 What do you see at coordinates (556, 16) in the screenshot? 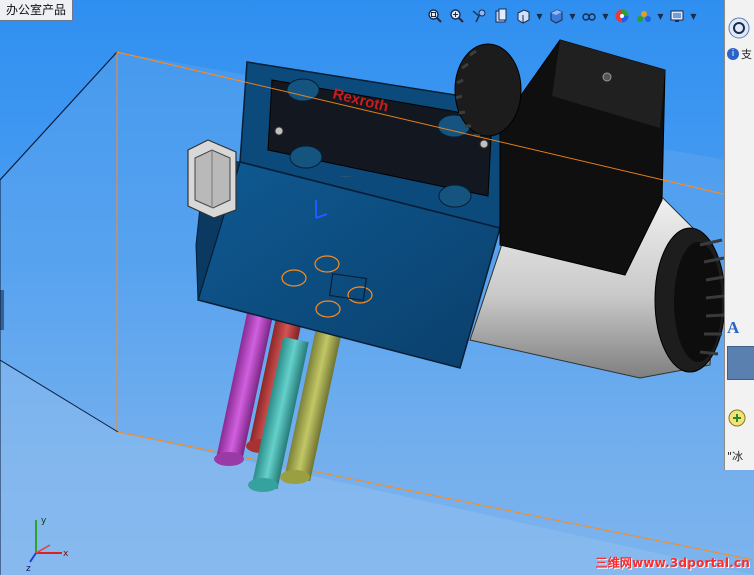
I see `display-style-icon` at bounding box center [556, 16].